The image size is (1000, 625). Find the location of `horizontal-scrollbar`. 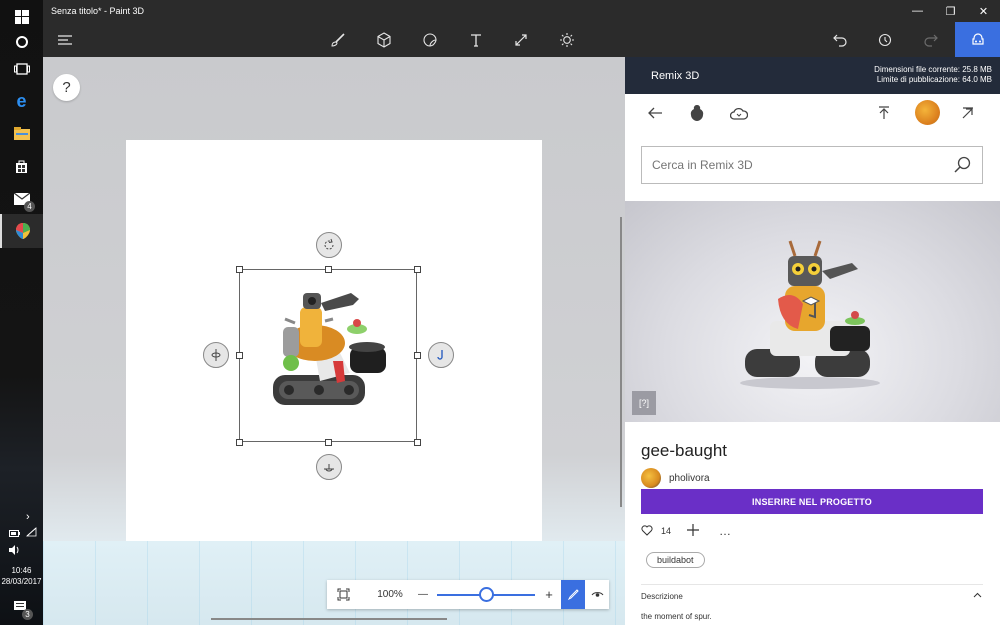

horizontal-scrollbar is located at coordinates (329, 619).